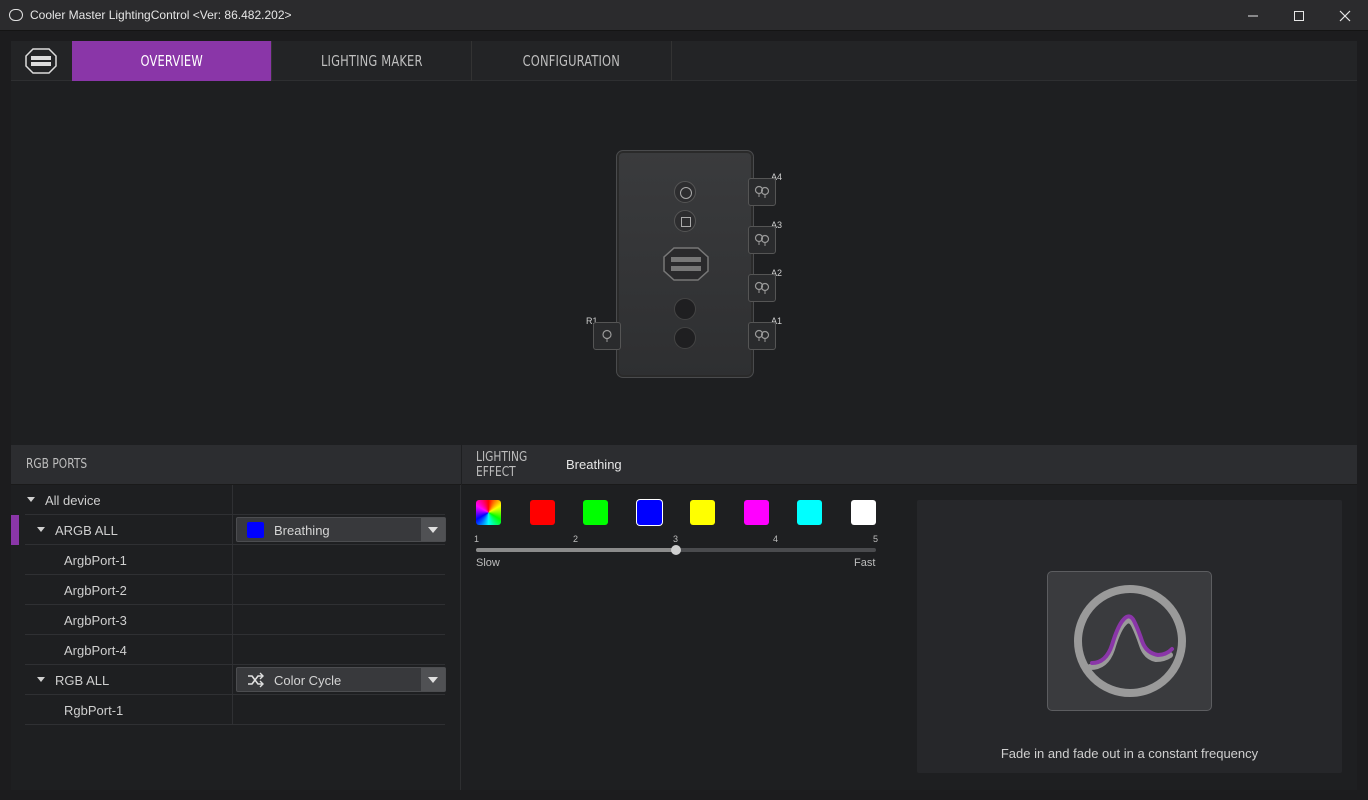 The height and width of the screenshot is (800, 1368). What do you see at coordinates (256, 680) in the screenshot?
I see `shuffle-icon` at bounding box center [256, 680].